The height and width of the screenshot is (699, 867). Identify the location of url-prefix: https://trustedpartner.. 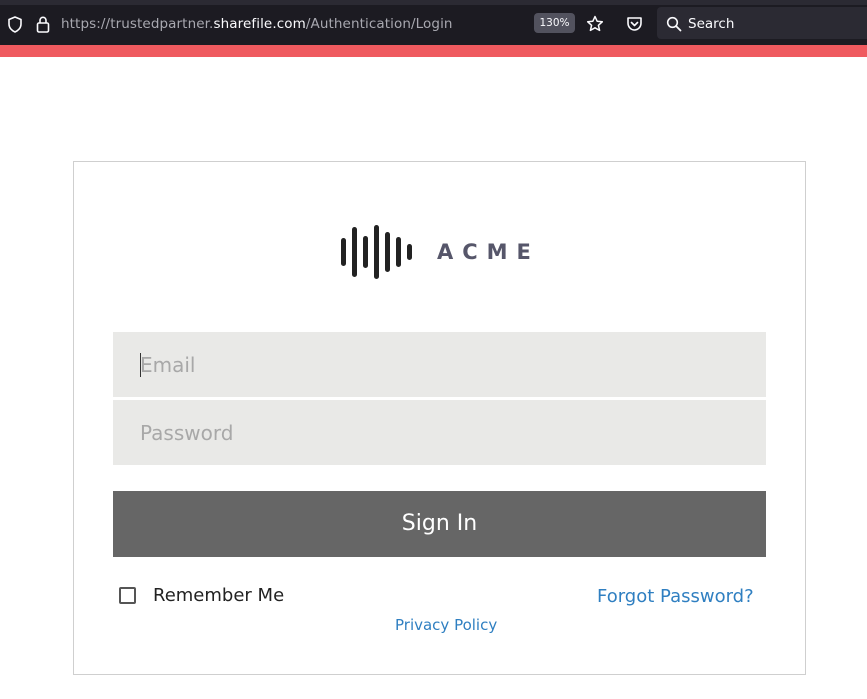
(137, 24).